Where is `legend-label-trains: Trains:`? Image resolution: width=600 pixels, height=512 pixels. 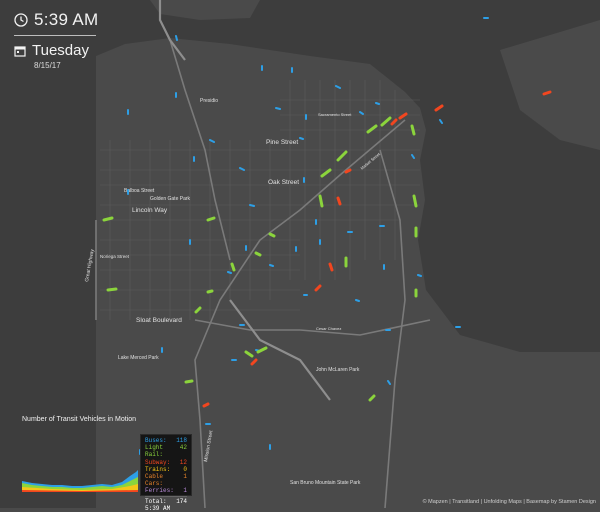
legend-label-trains: Trains: is located at coordinates (158, 469).